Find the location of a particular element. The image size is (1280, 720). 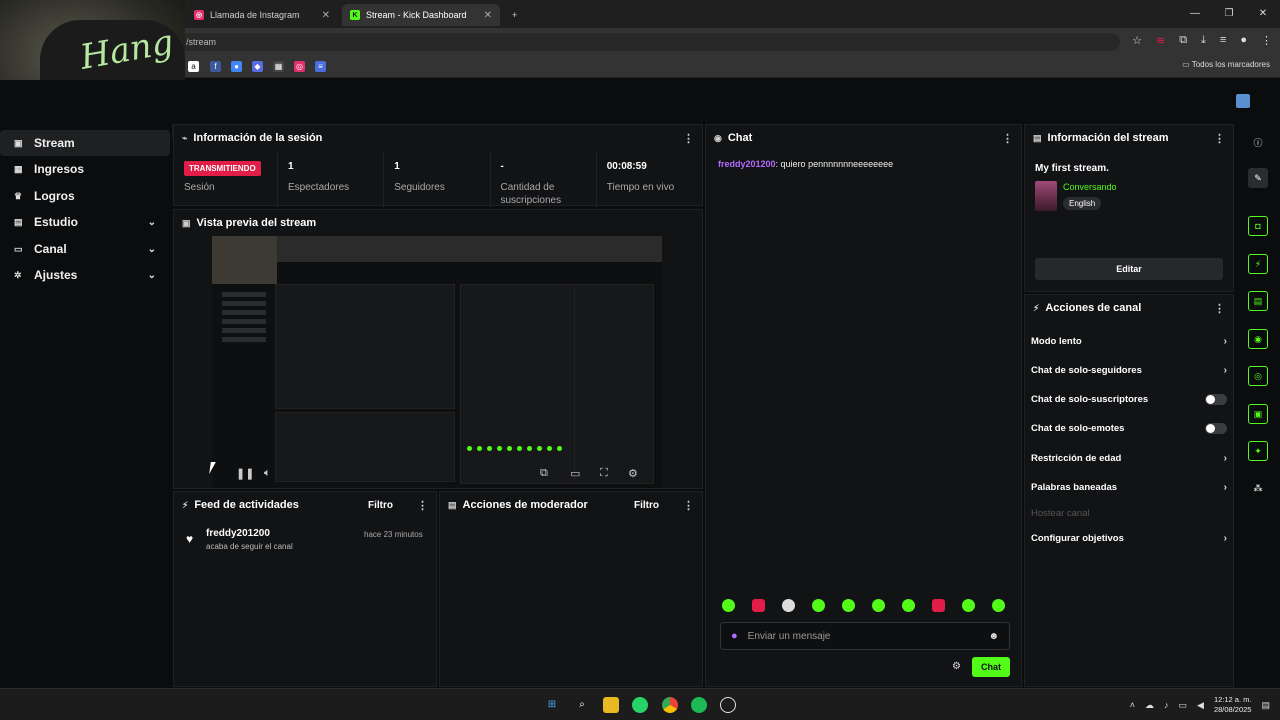

microphone-icon: ● is located at coordinates (734, 636).